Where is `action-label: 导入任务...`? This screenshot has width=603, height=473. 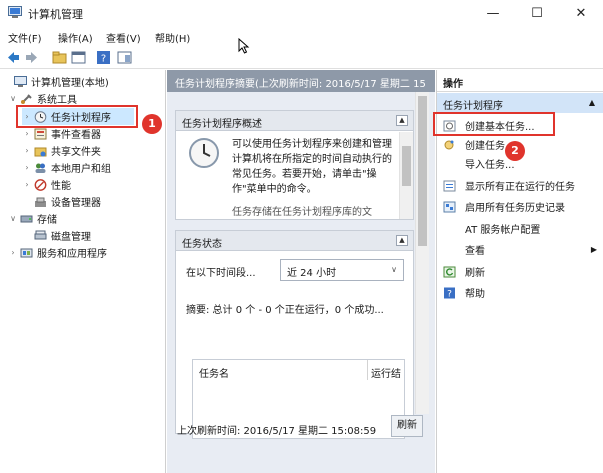
action-label: 导入任务... is located at coordinates (490, 165).